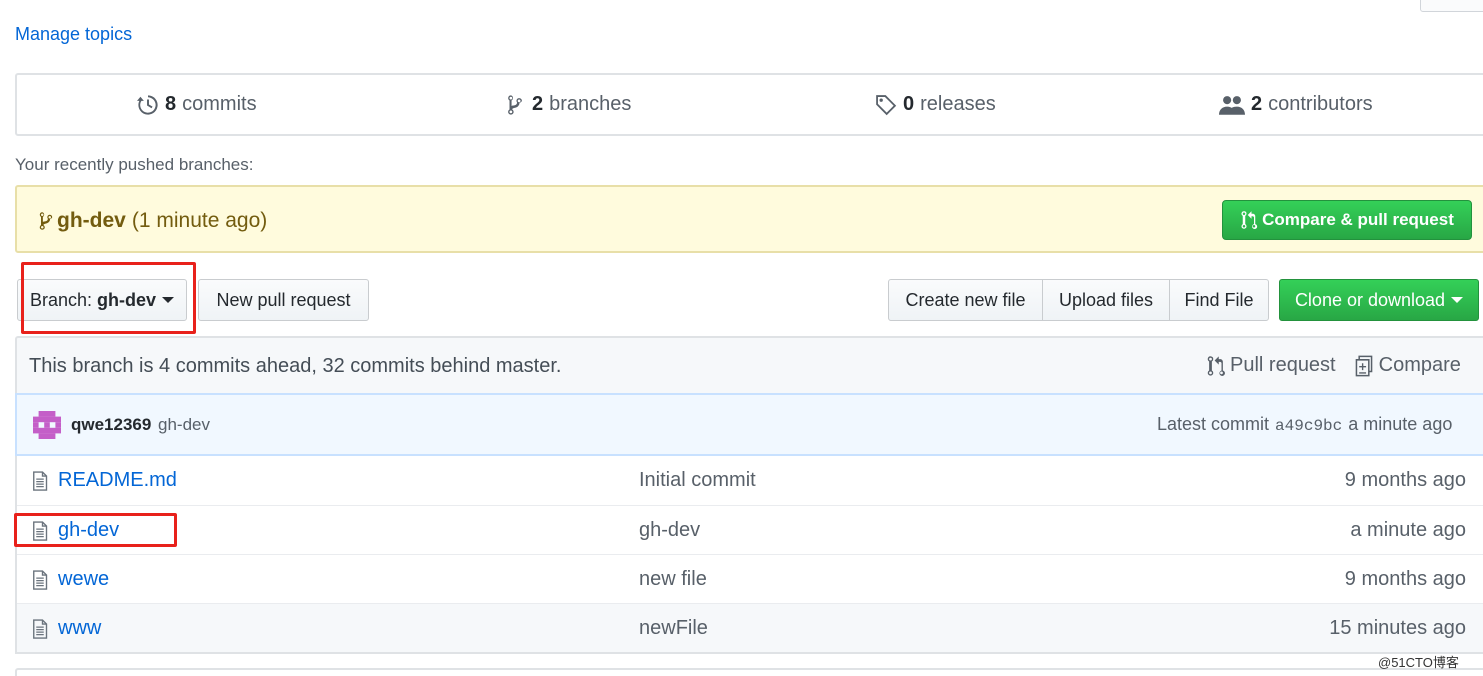 The height and width of the screenshot is (676, 1483). I want to click on recent-branch-item: gh-dev (1 minute ago), so click(153, 221).